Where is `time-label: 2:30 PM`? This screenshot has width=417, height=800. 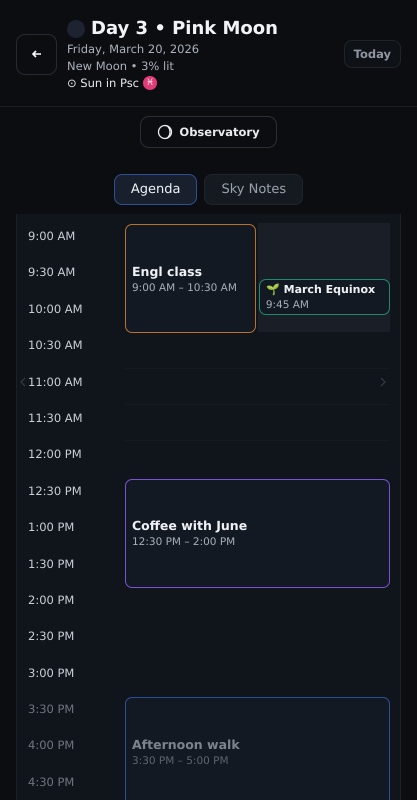
time-label: 2:30 PM is located at coordinates (51, 636).